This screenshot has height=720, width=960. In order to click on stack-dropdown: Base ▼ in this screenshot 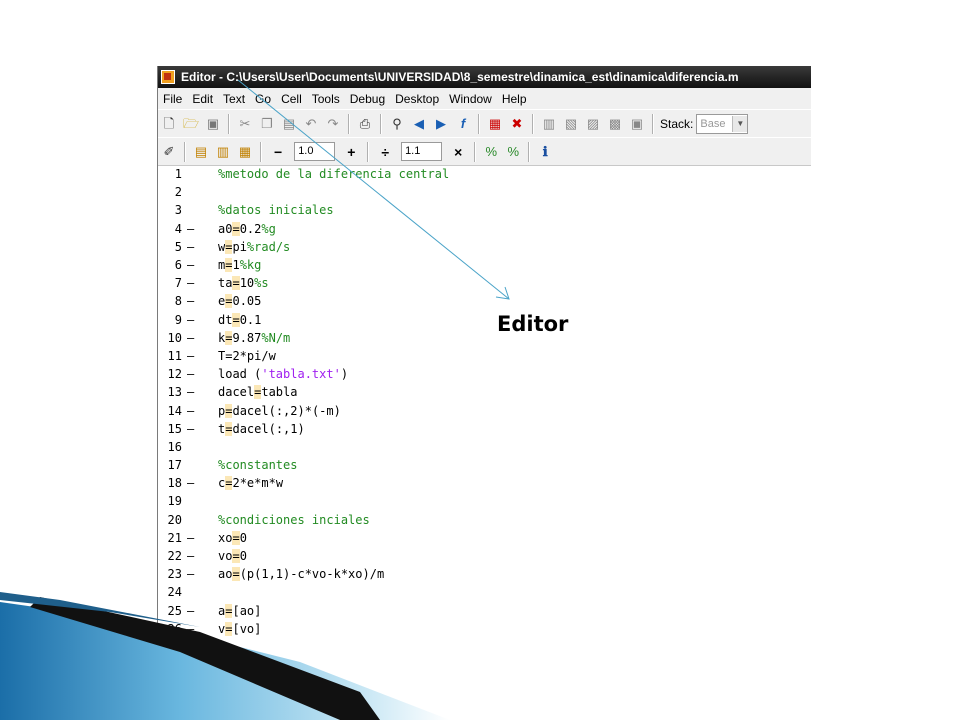, I will do `click(722, 123)`.